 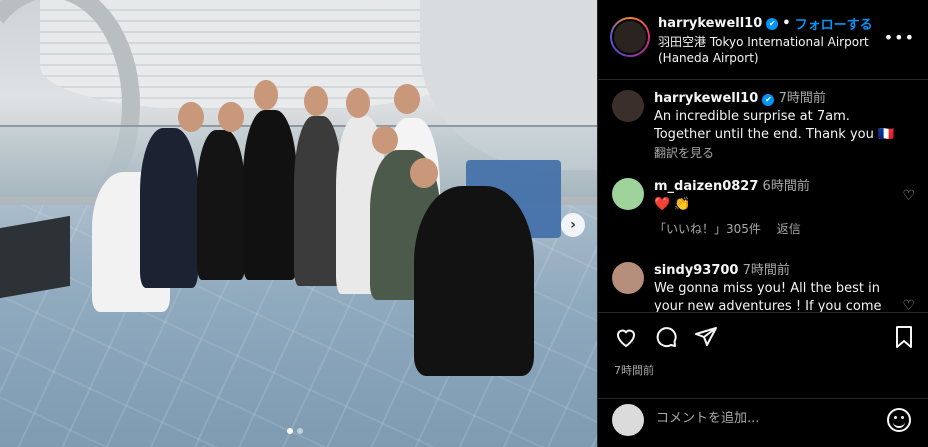 What do you see at coordinates (707, 229) in the screenshot?
I see `likes-count: 「いいね！」305件` at bounding box center [707, 229].